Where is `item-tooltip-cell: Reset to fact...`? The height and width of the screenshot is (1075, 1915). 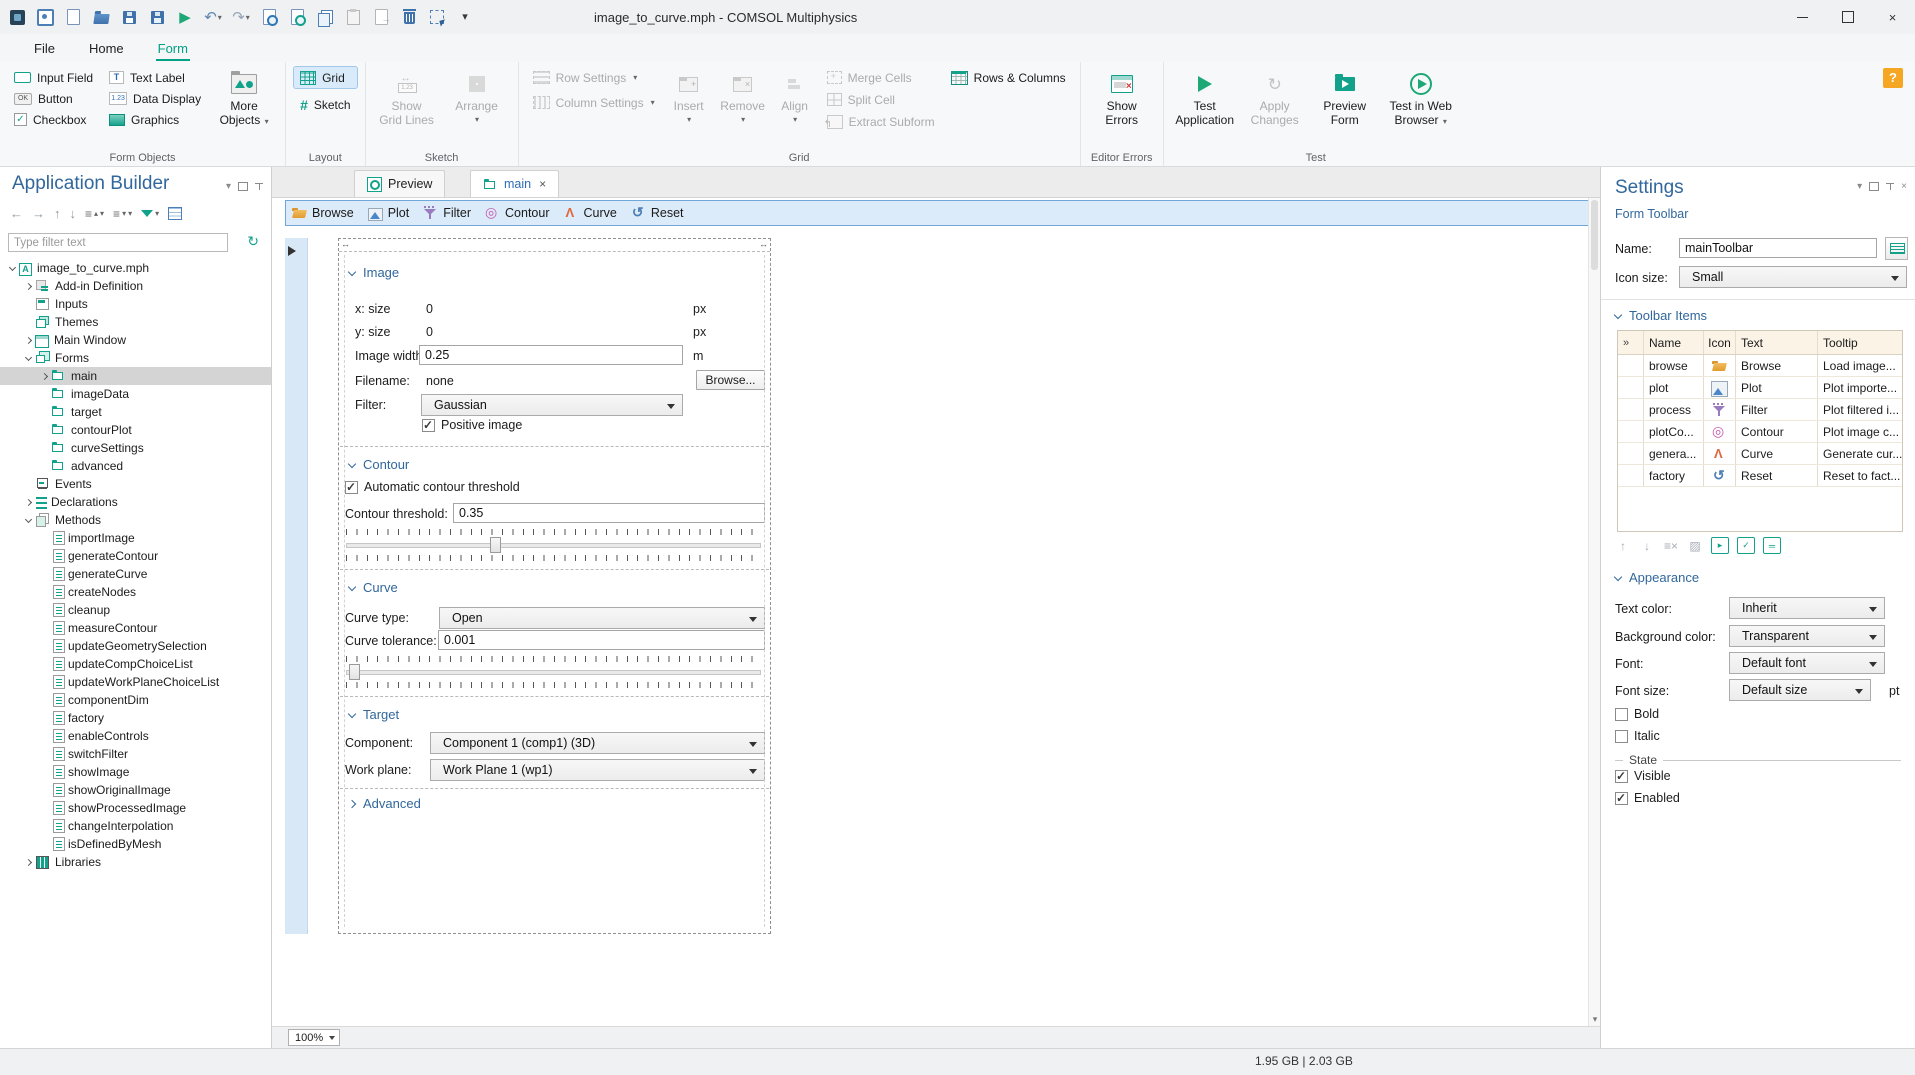 item-tooltip-cell: Reset to fact... is located at coordinates (1860, 475).